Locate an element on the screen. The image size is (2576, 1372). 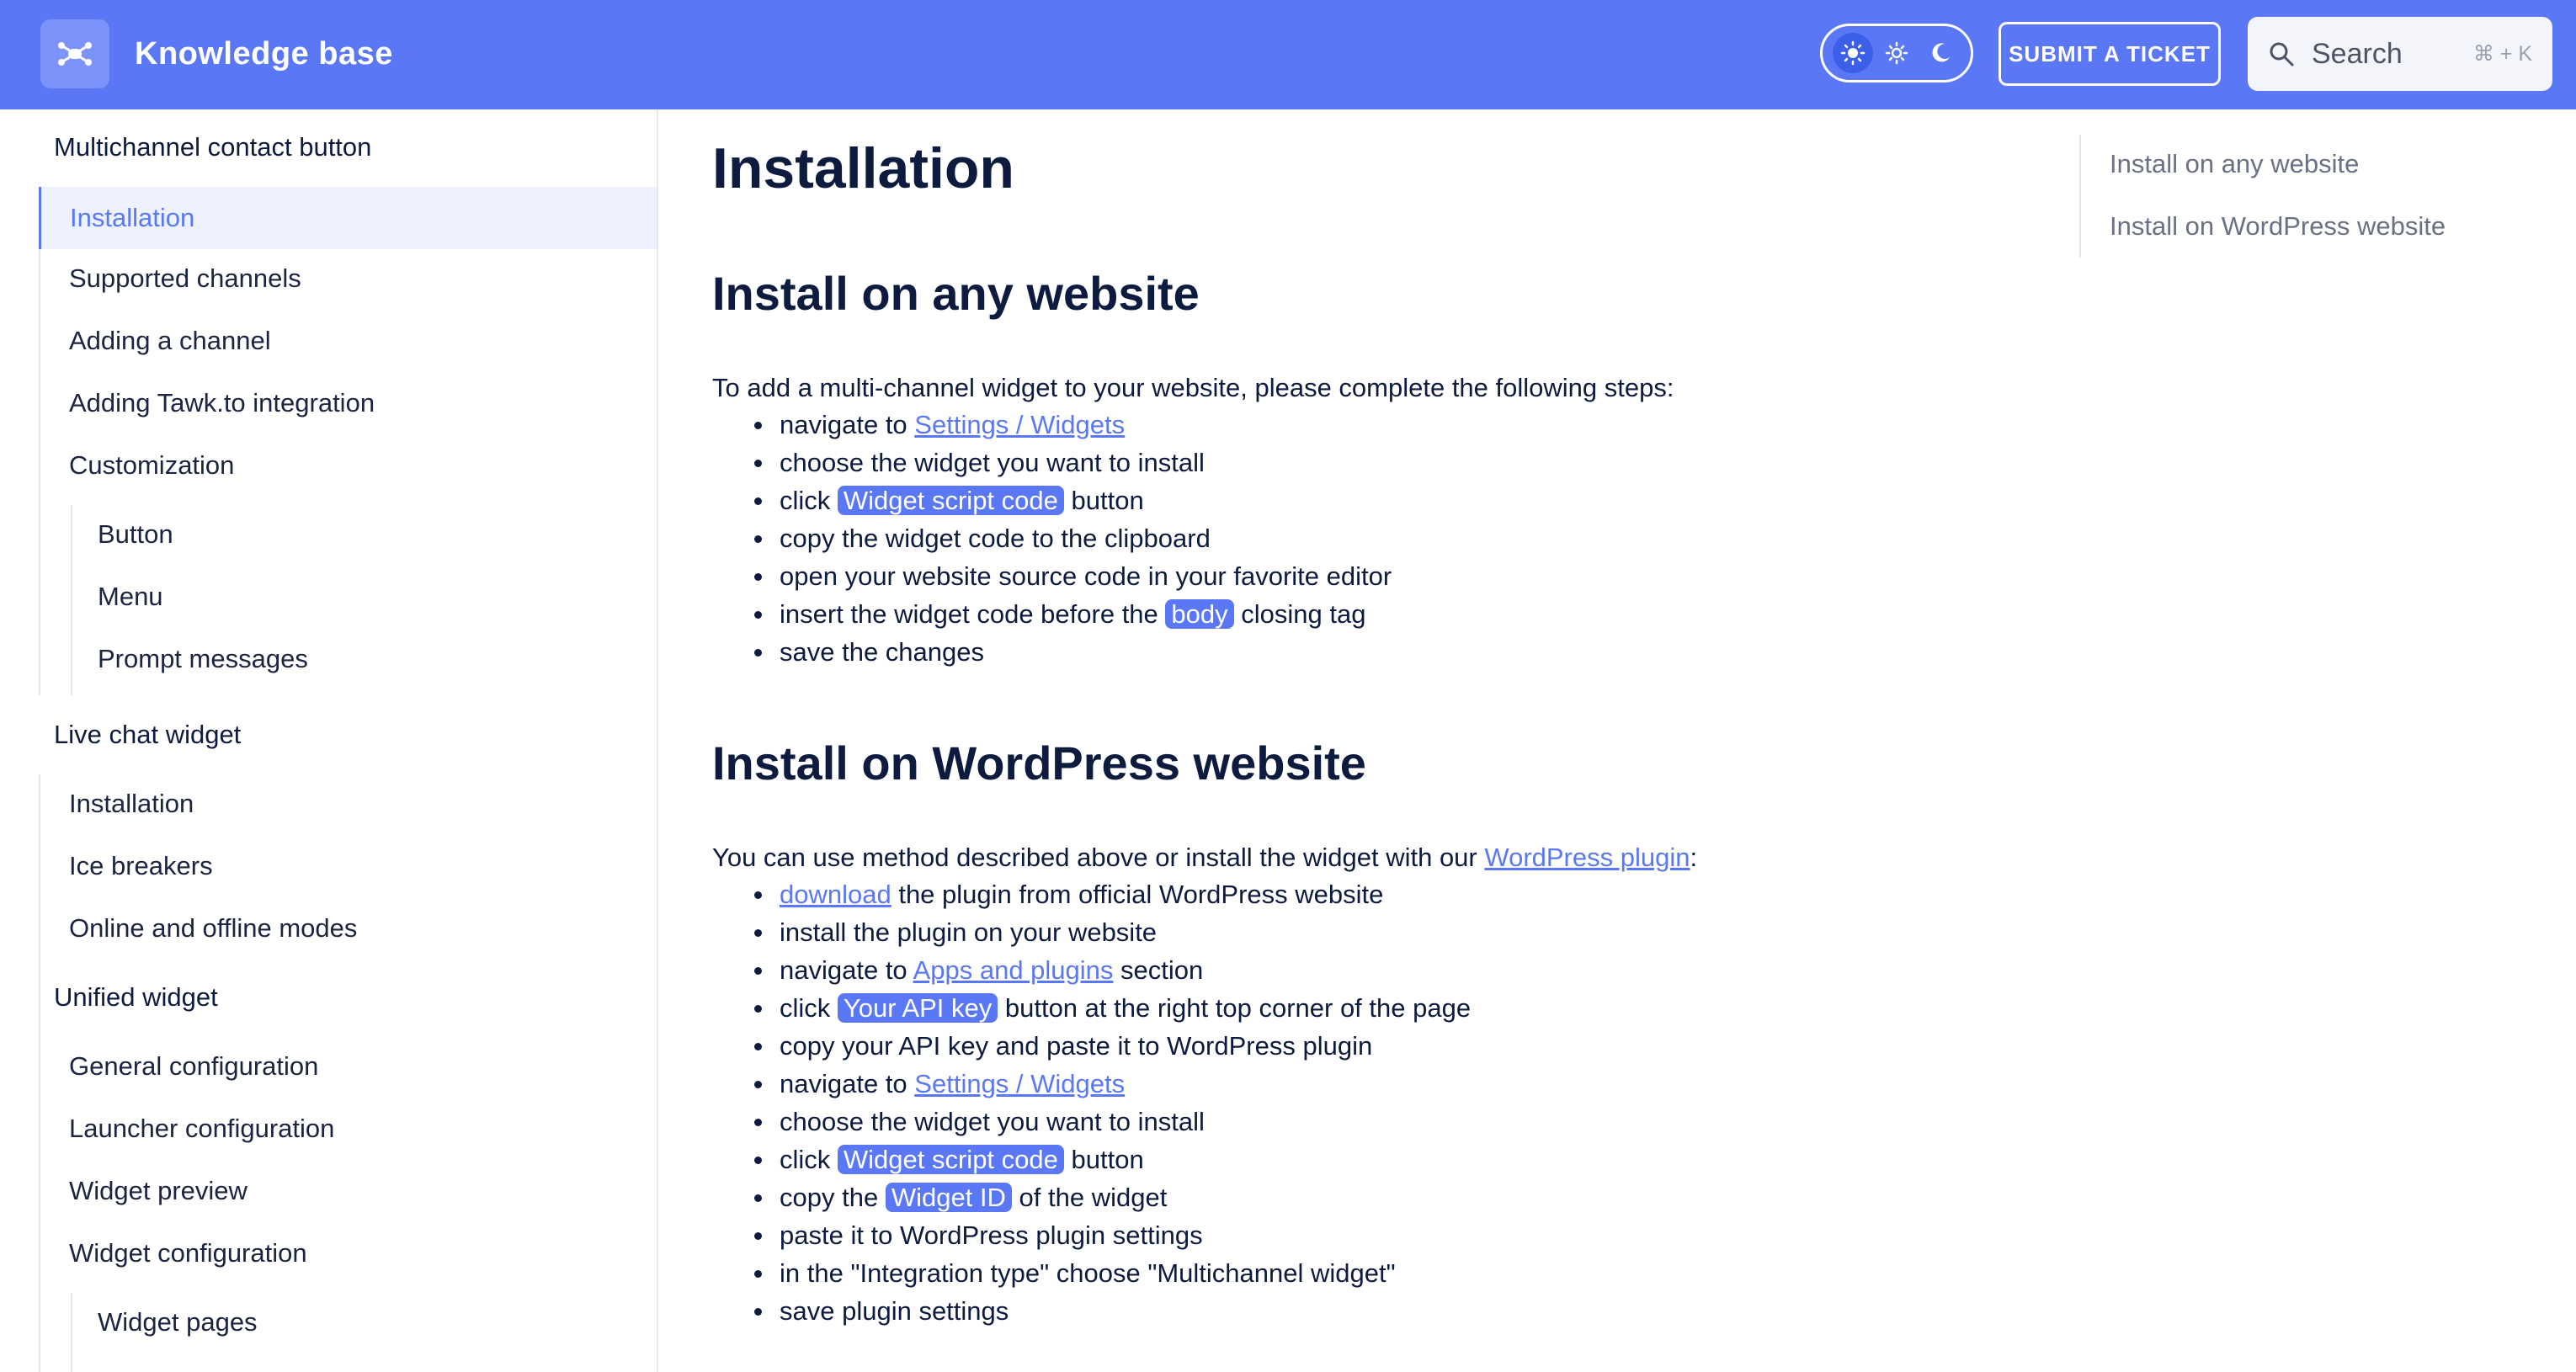
theme-toggle is located at coordinates (1897, 53).